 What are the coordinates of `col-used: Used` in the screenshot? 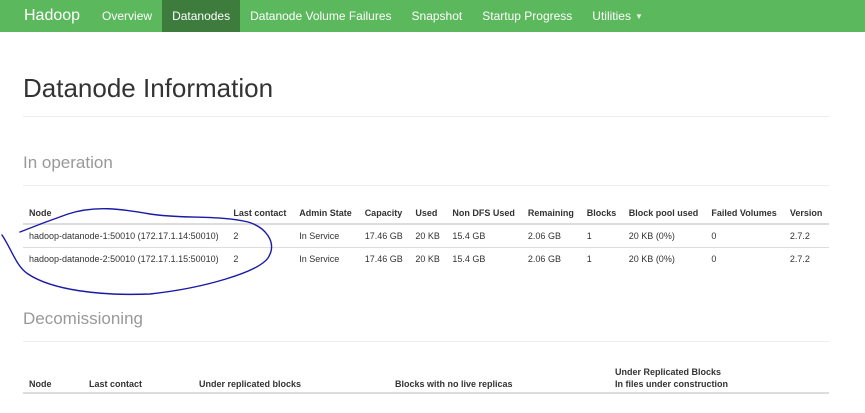 It's located at (428, 214).